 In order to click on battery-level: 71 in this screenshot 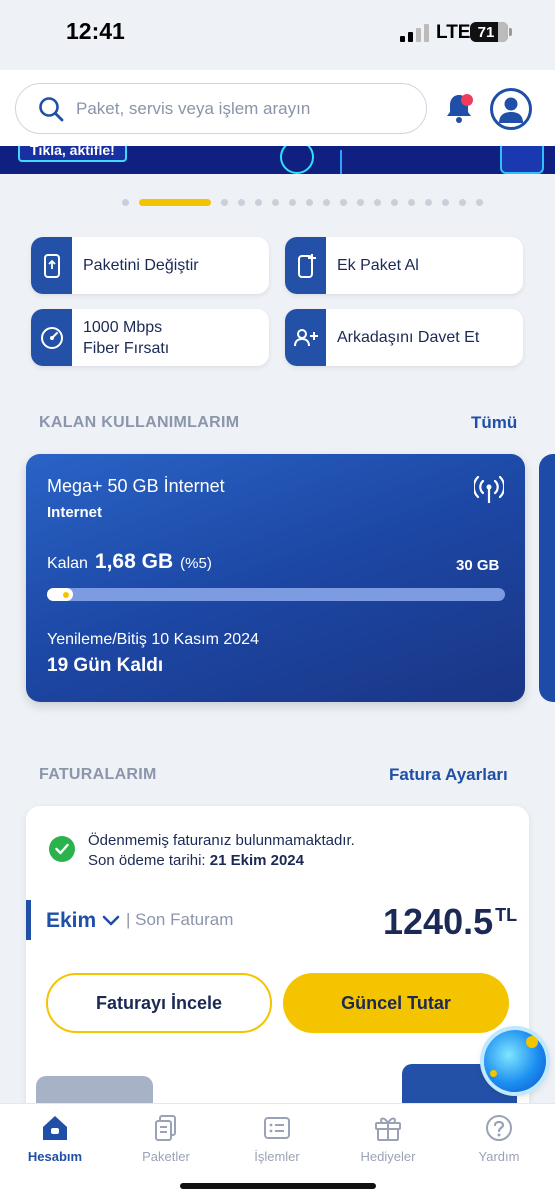, I will do `click(486, 32)`.